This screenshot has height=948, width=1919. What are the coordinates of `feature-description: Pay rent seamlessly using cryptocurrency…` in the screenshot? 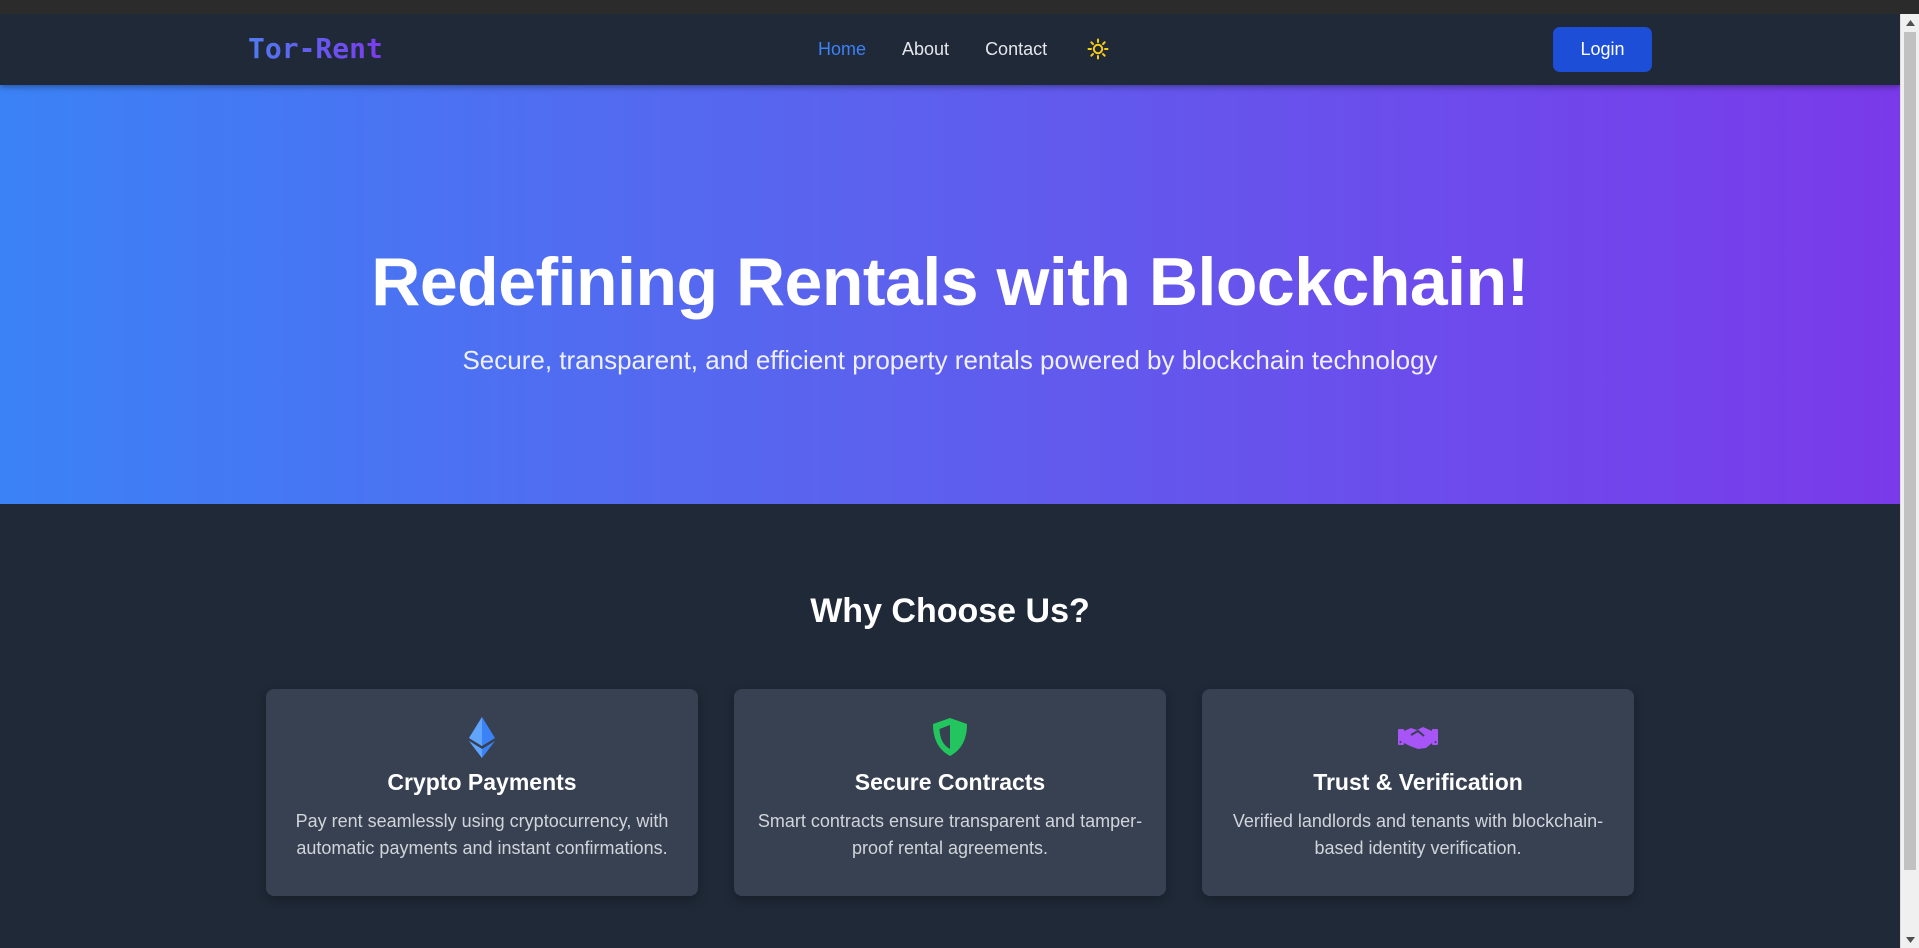 It's located at (482, 834).